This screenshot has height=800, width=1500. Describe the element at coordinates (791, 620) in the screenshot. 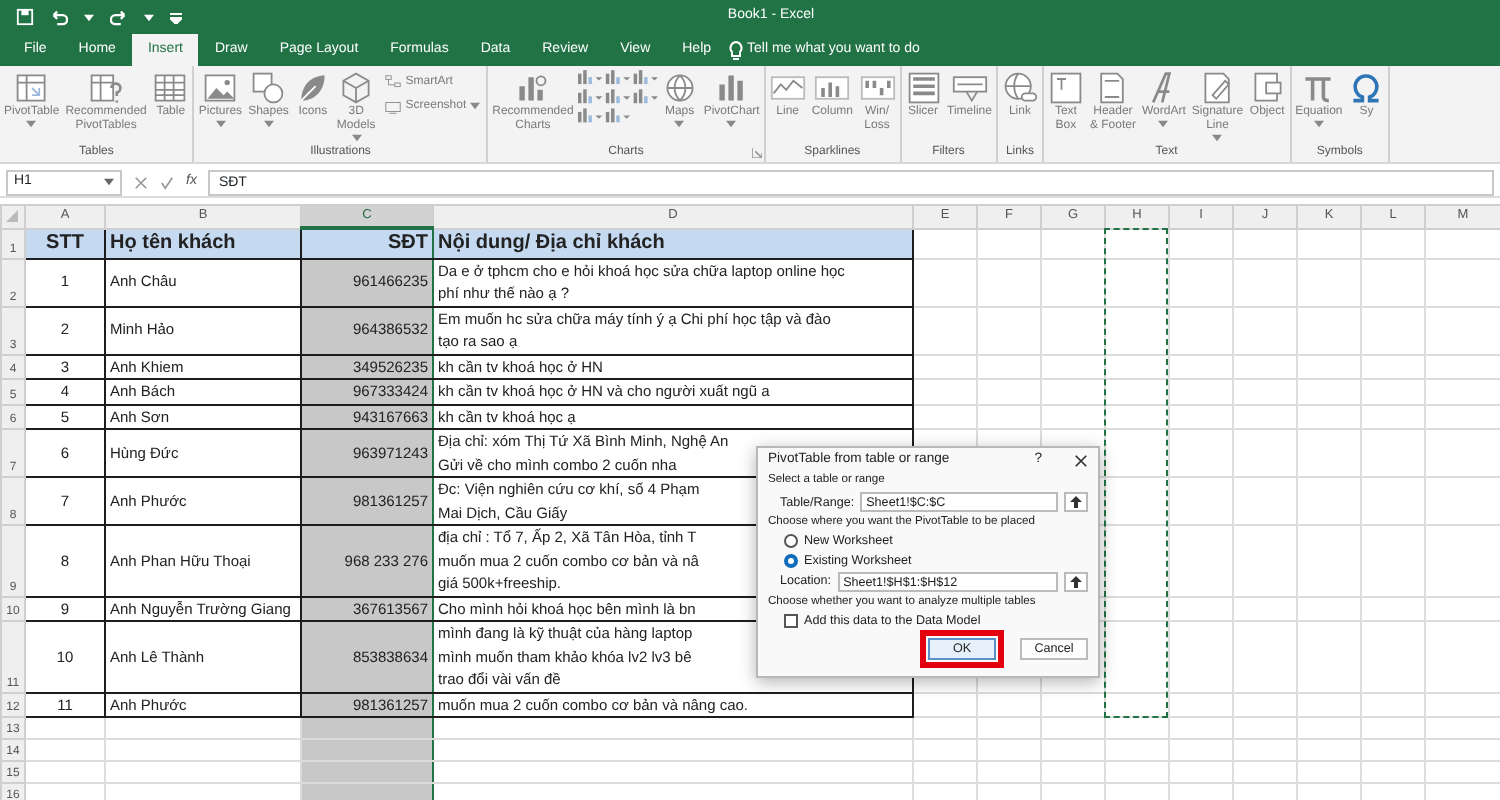

I see `checkbox` at that location.